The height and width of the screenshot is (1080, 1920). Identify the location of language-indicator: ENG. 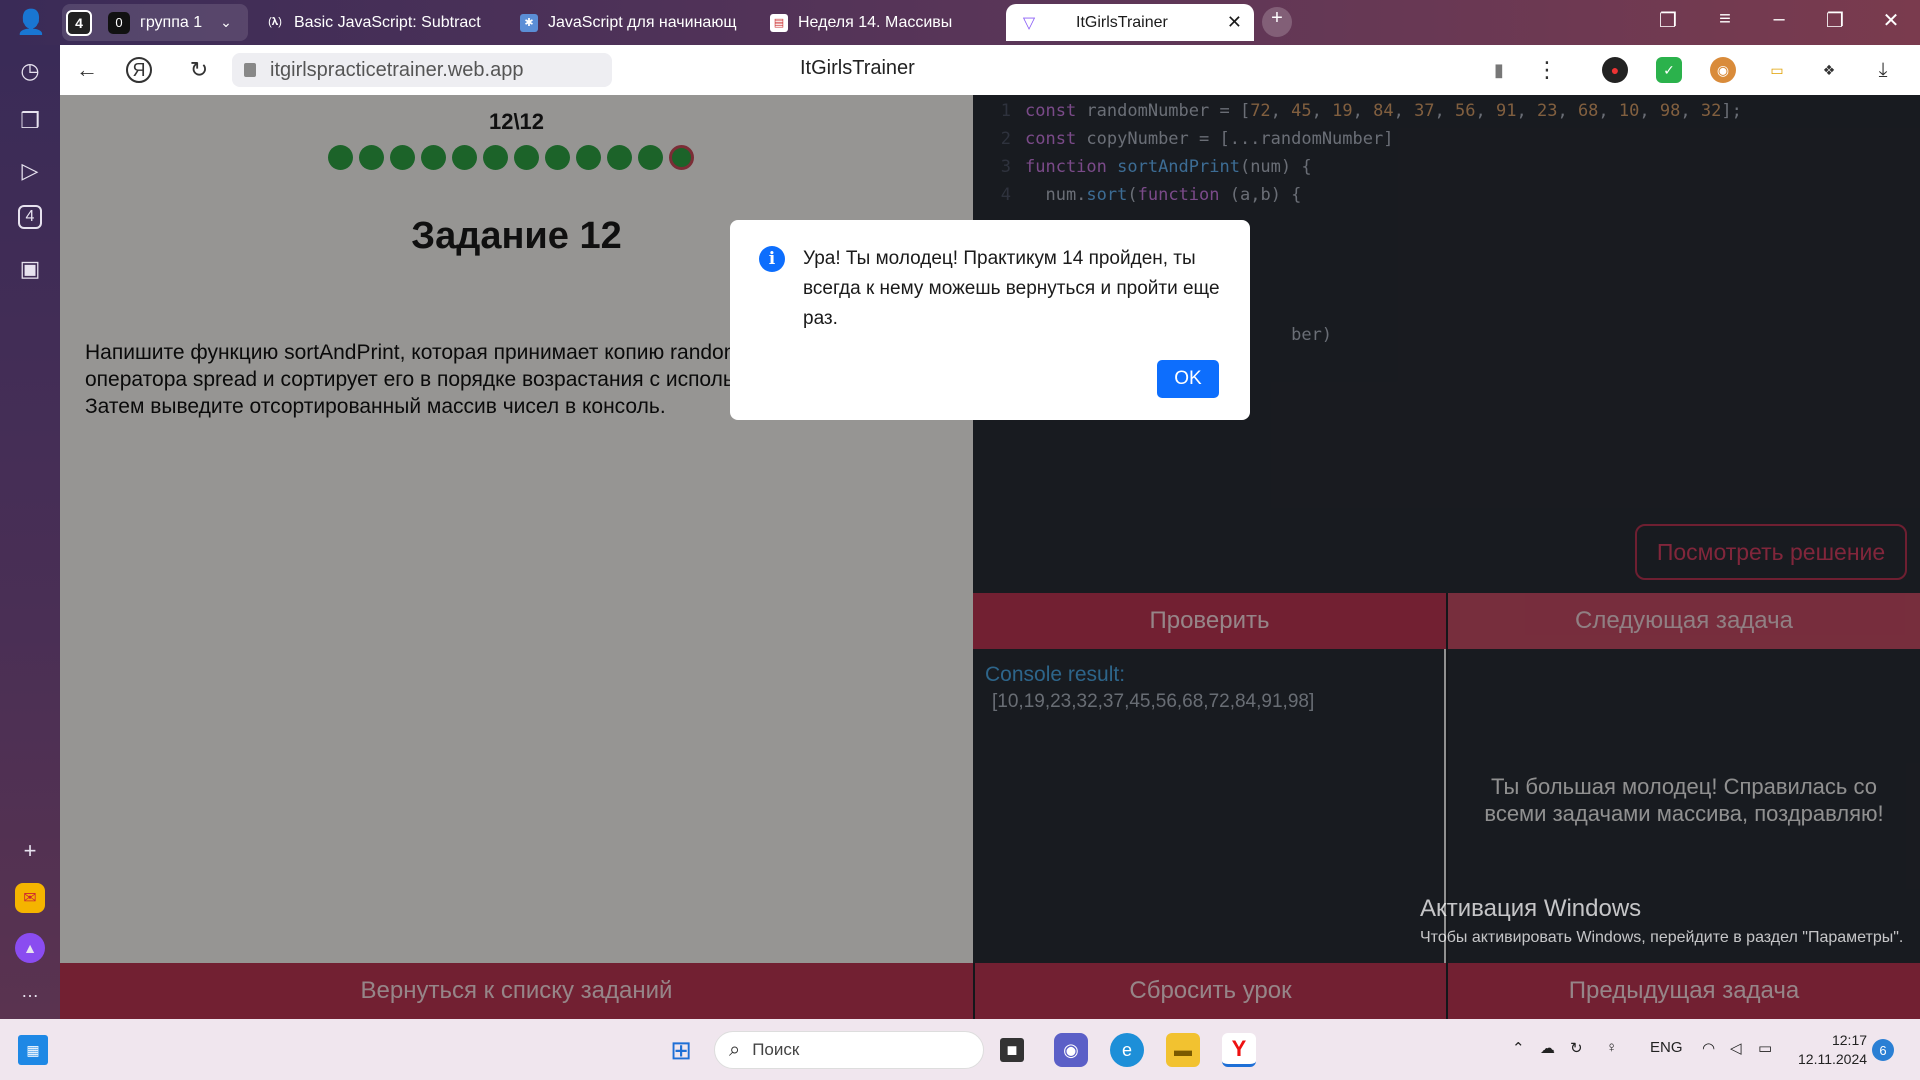
(1666, 1047).